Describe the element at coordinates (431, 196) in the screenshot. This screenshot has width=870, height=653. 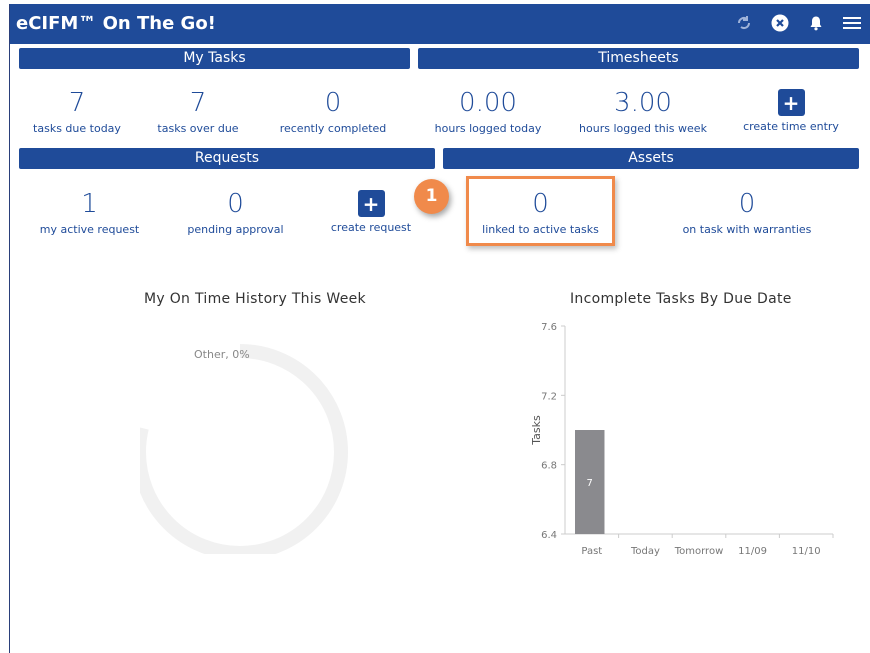
I see `callout-number-badge: 1` at that location.